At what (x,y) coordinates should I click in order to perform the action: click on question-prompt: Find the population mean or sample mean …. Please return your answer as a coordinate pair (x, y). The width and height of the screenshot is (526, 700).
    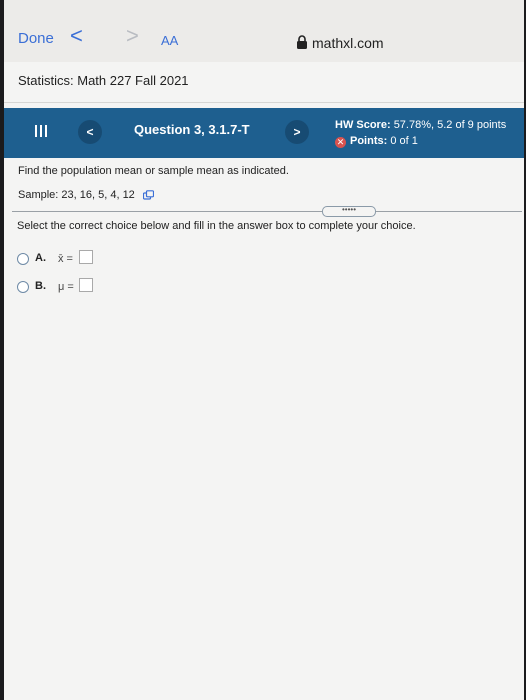
    Looking at the image, I should click on (153, 171).